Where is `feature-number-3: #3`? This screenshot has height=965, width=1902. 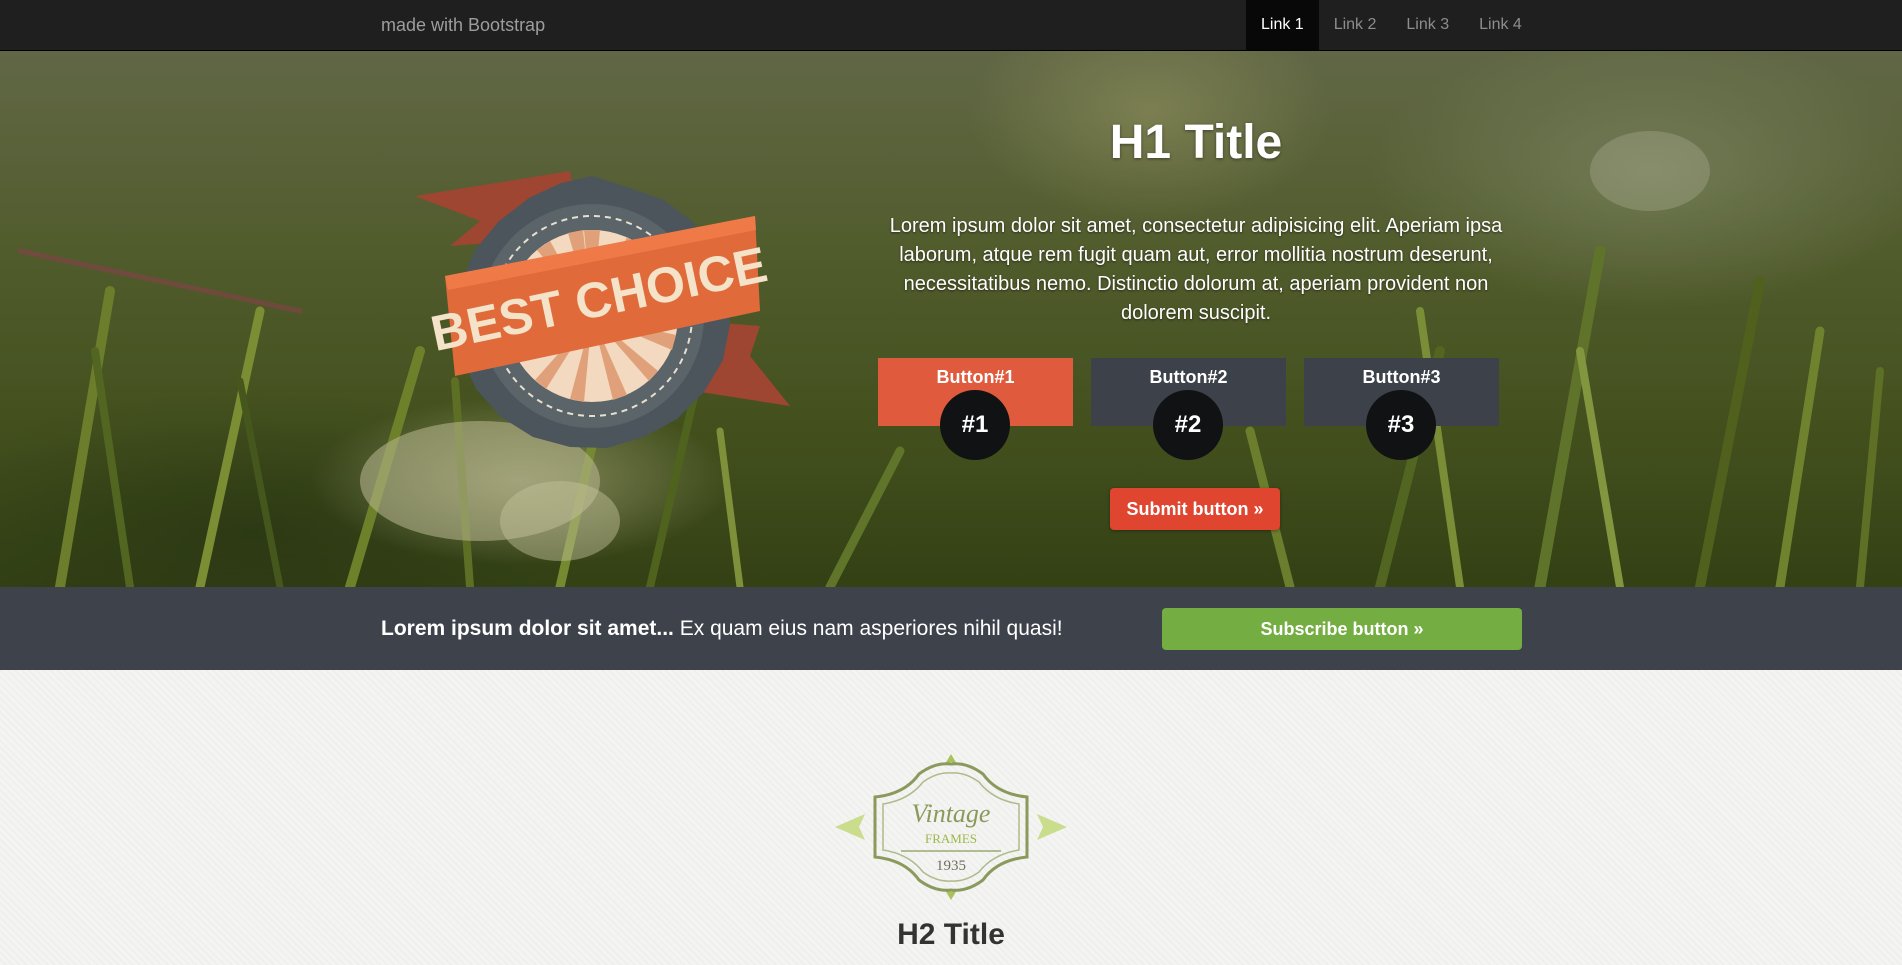
feature-number-3: #3 is located at coordinates (1401, 425).